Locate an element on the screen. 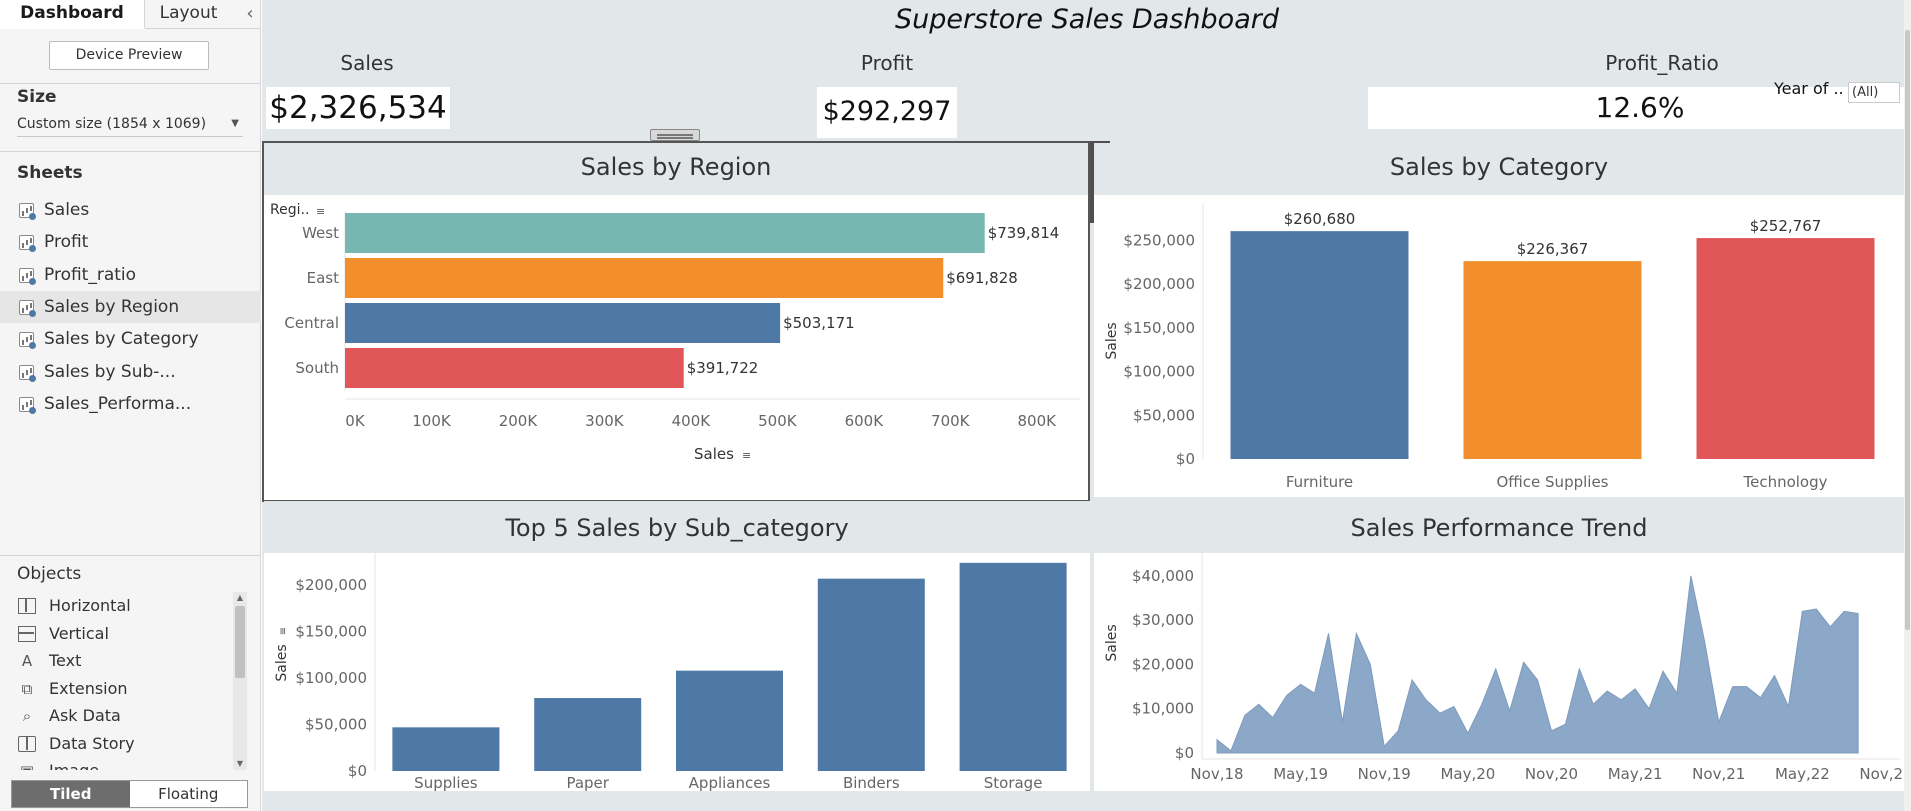 The width and height of the screenshot is (1911, 811). object-item-label: Vertical is located at coordinates (79, 633).